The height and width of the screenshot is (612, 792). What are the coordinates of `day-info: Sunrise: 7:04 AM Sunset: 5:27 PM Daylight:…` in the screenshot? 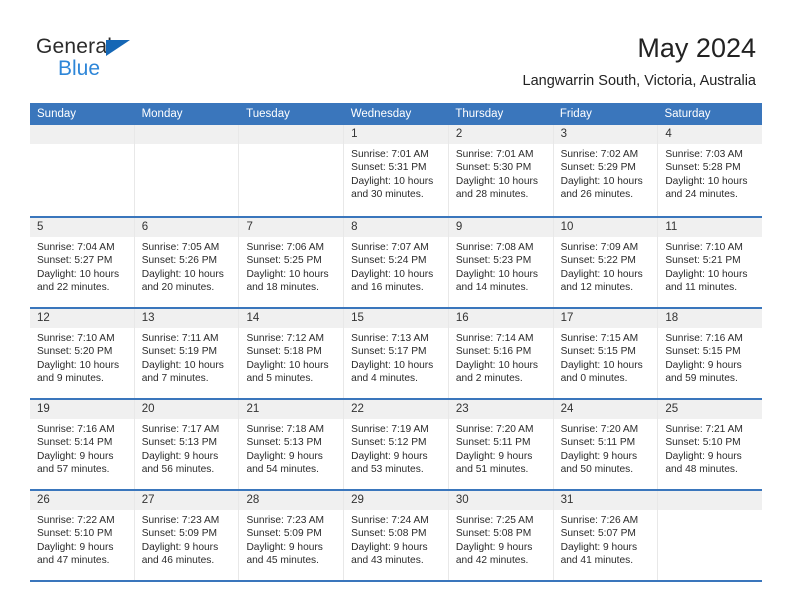 It's located at (82, 266).